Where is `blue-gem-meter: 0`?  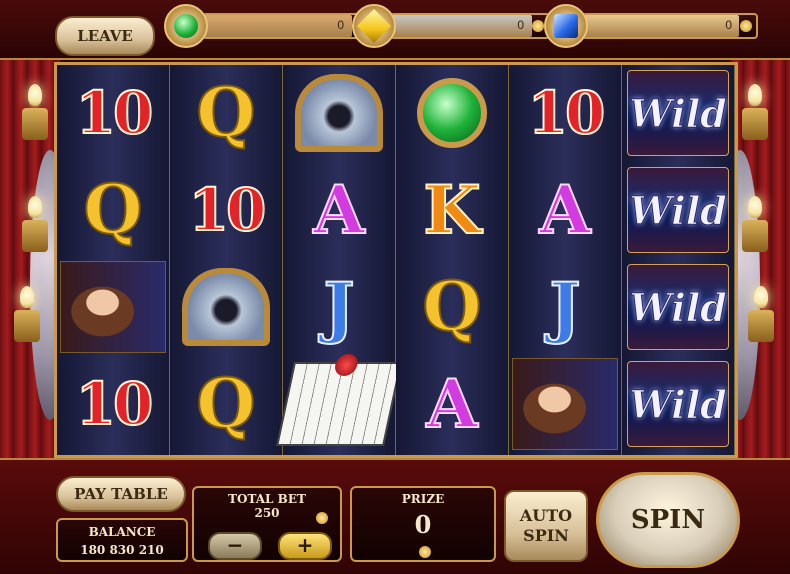
blue-gem-meter: 0 is located at coordinates (651, 26).